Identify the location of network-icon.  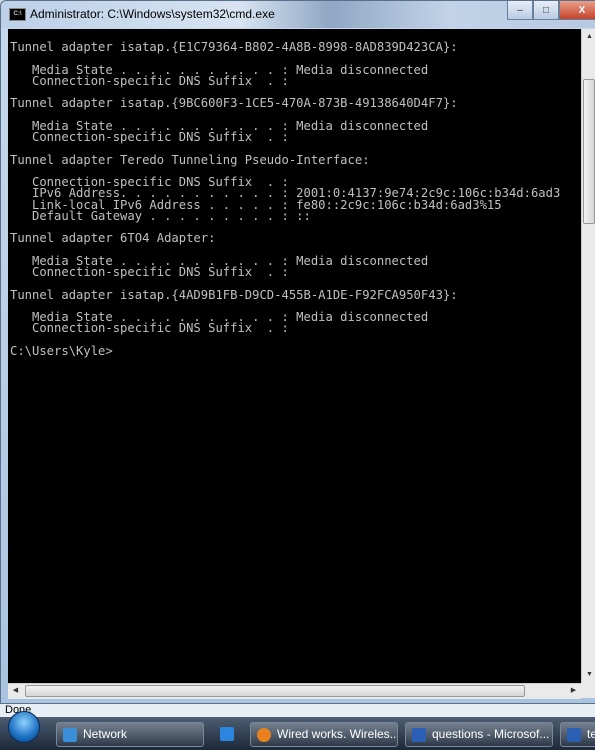
(70, 735).